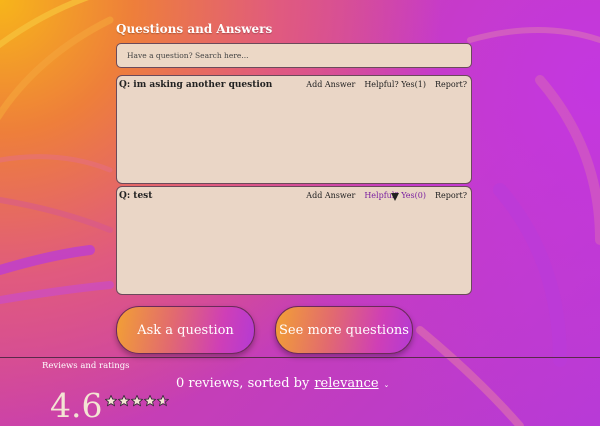  Describe the element at coordinates (136, 196) in the screenshot. I see `question-text: Q: test` at that location.